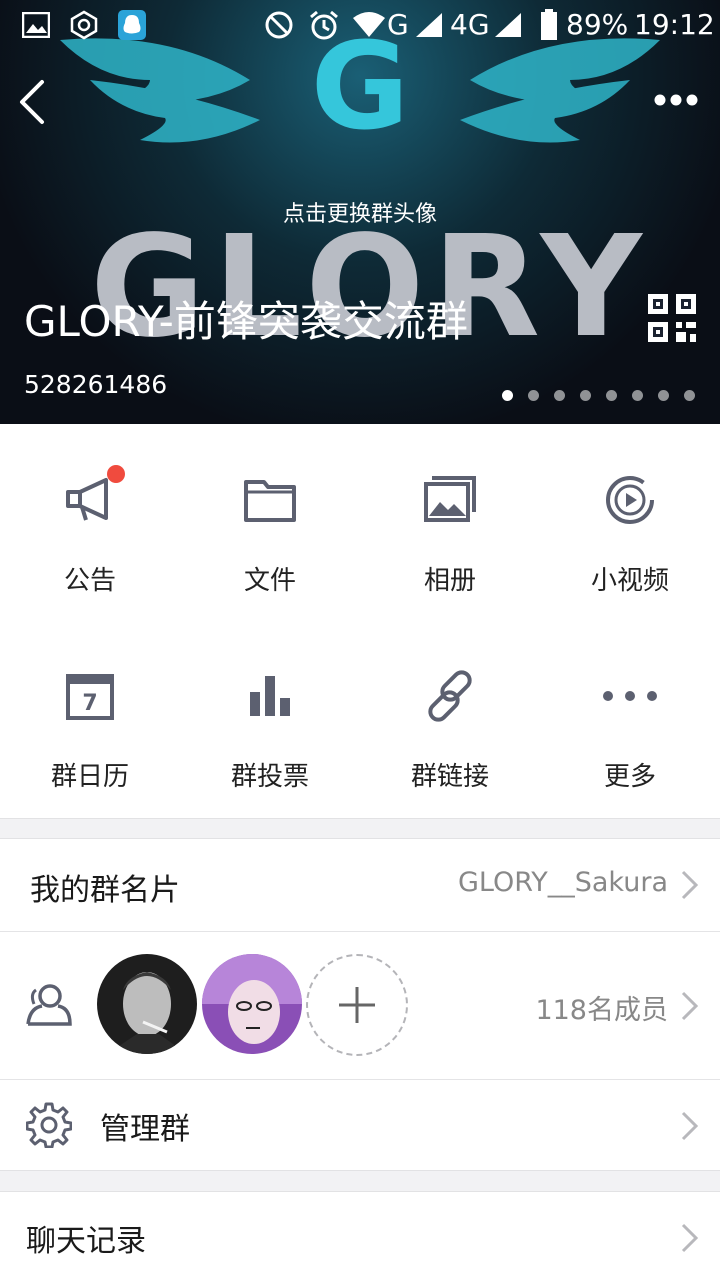 Image resolution: width=720 pixels, height=1280 pixels. What do you see at coordinates (269, 777) in the screenshot?
I see `feature-label: 群投票` at bounding box center [269, 777].